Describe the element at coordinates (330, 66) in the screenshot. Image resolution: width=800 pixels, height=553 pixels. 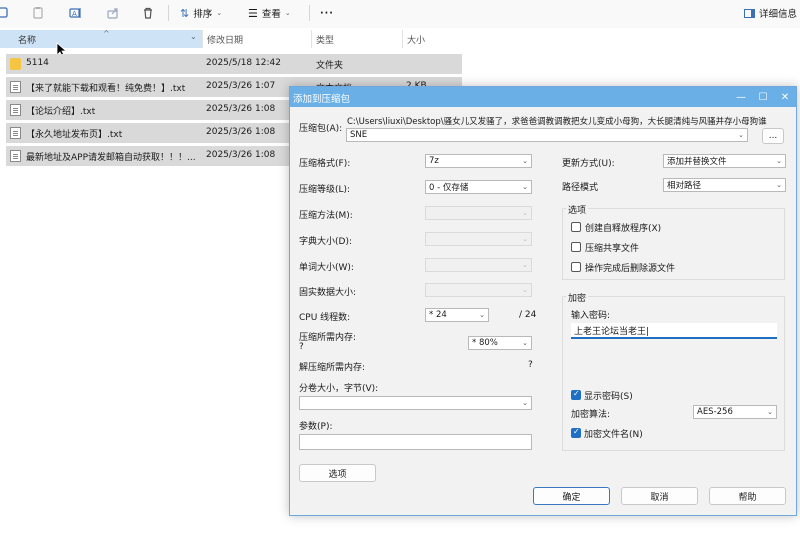
I see `file-type: 文件夹` at that location.